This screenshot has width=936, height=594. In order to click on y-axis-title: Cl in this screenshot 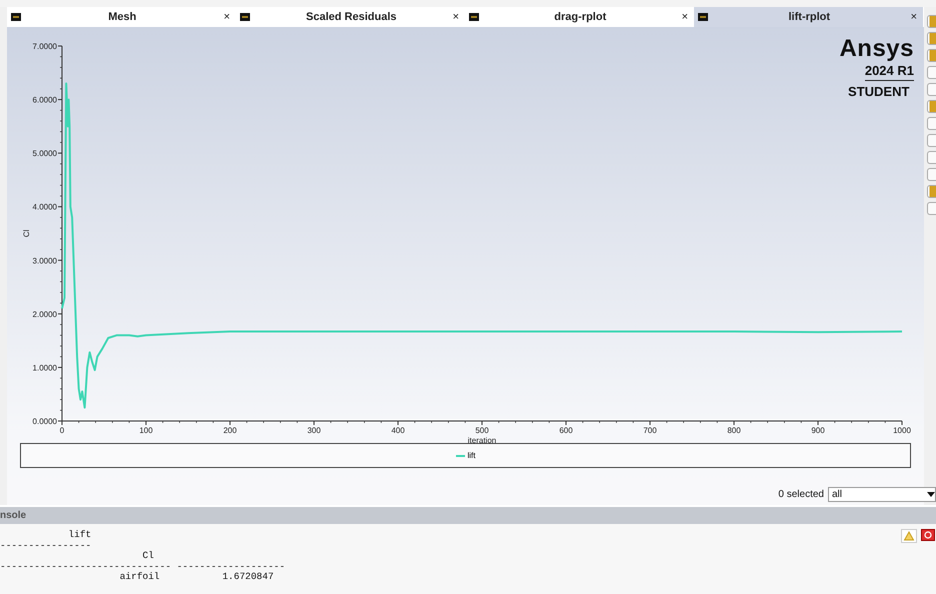, I will do `click(26, 234)`.